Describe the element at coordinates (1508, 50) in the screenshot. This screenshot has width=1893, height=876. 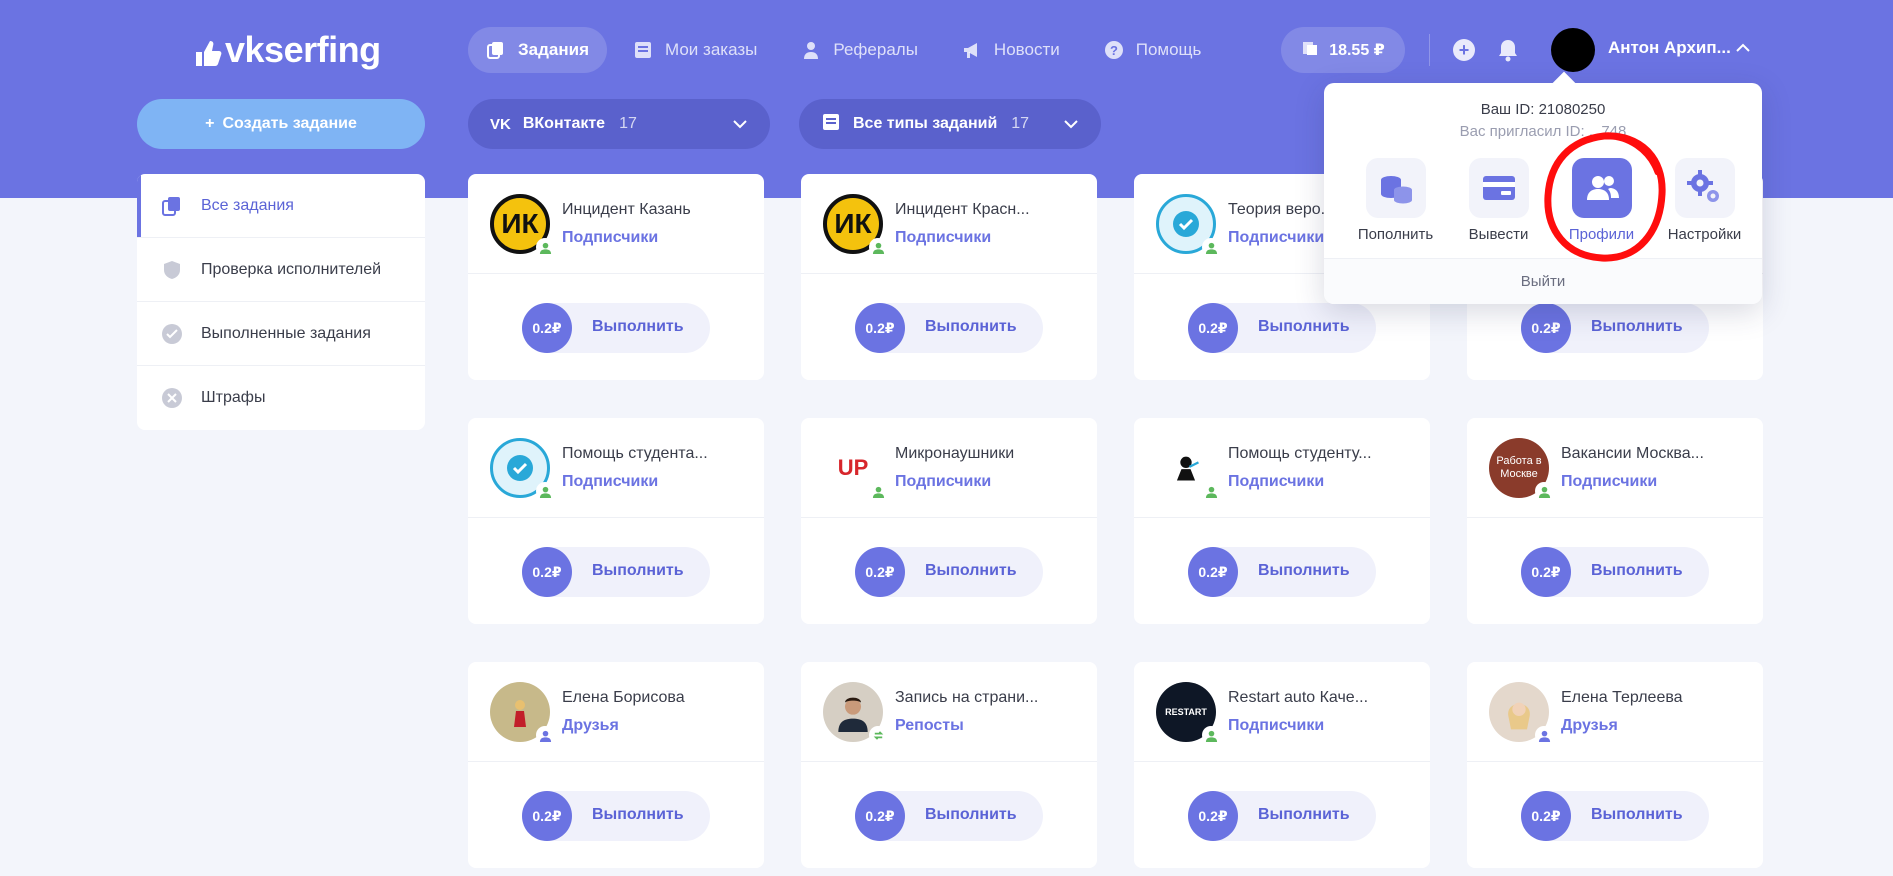
I see `bell-icon` at that location.